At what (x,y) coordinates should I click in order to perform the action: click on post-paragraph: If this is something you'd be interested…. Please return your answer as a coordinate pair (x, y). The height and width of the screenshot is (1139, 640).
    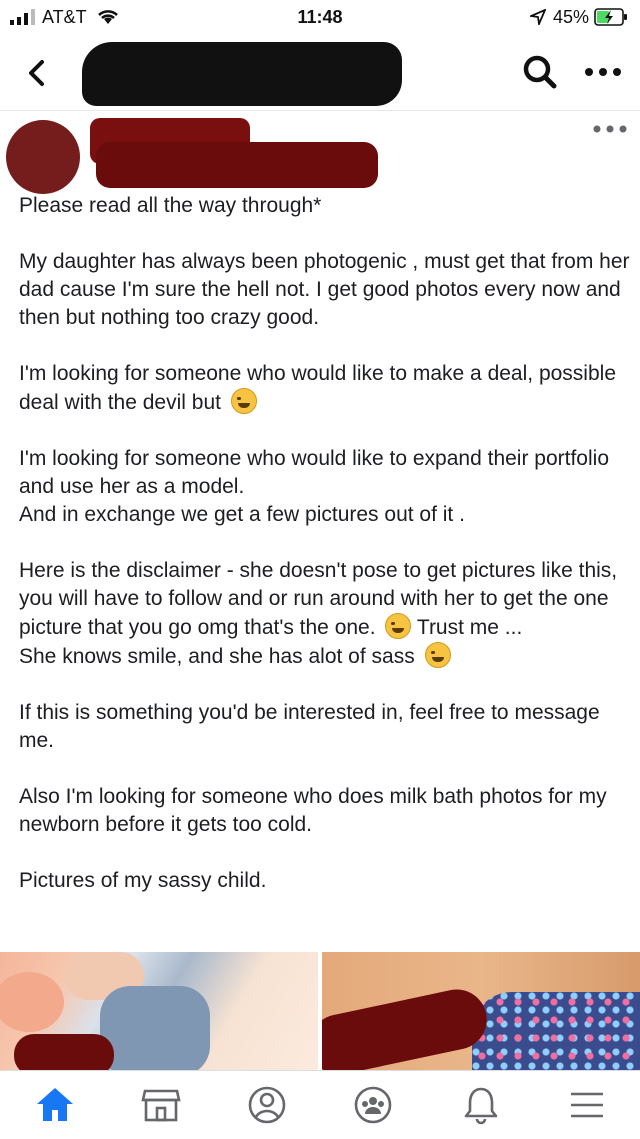
    Looking at the image, I should click on (312, 726).